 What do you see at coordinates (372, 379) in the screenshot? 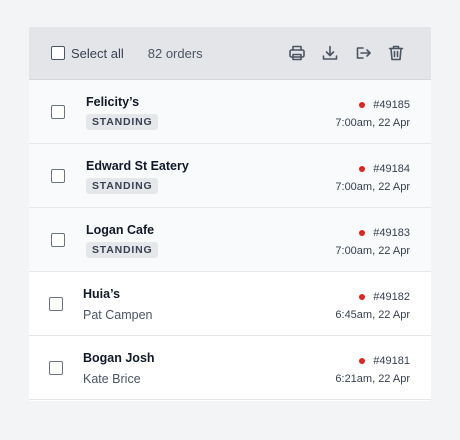
I see `order-time: 6:21am, 22 Apr` at bounding box center [372, 379].